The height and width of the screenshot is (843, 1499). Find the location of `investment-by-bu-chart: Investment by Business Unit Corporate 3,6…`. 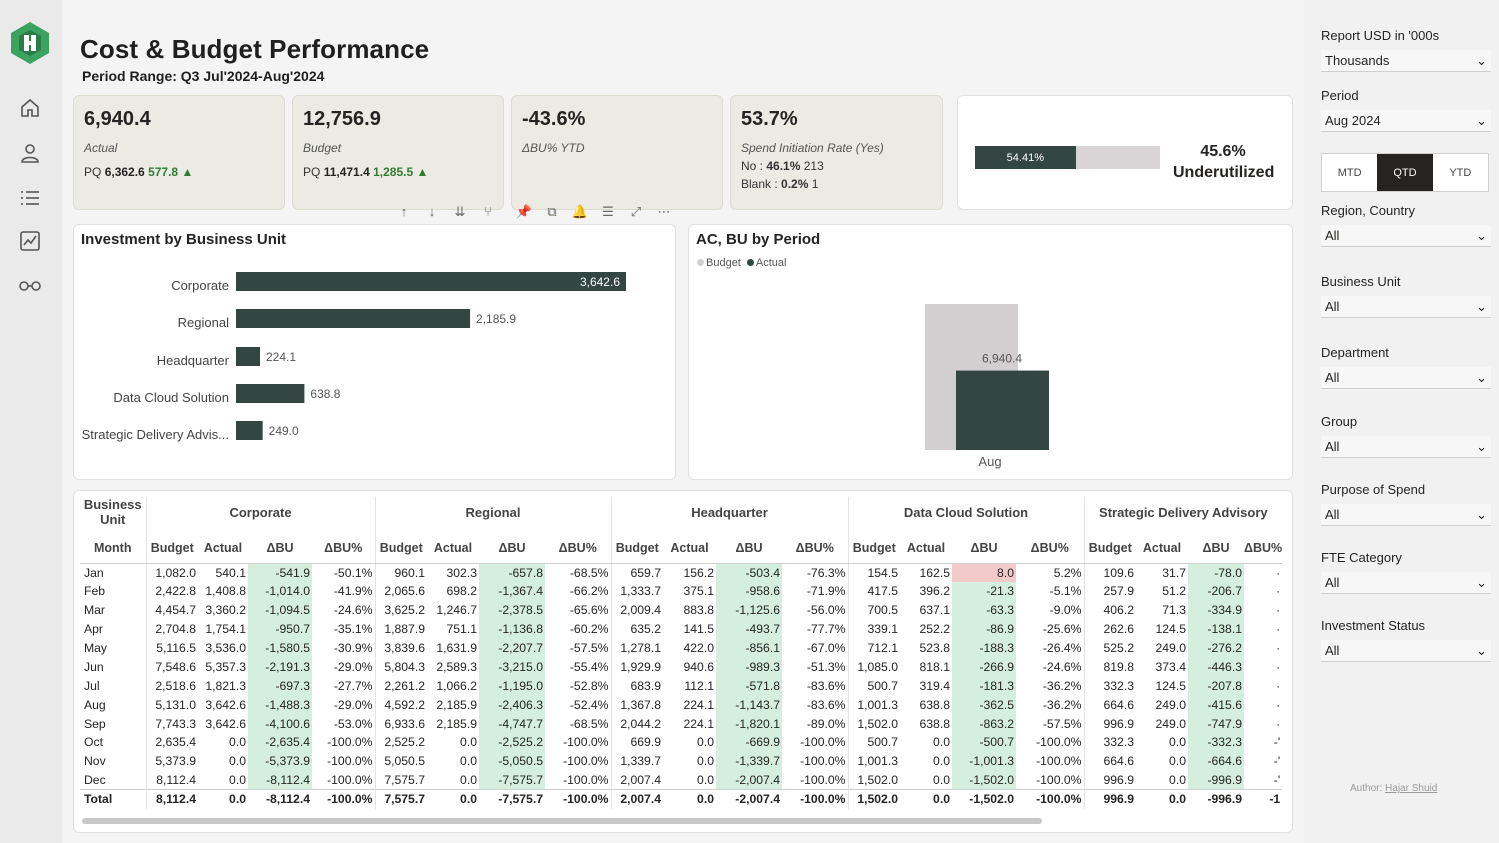

investment-by-bu-chart: Investment by Business Unit Corporate 3,6… is located at coordinates (374, 352).